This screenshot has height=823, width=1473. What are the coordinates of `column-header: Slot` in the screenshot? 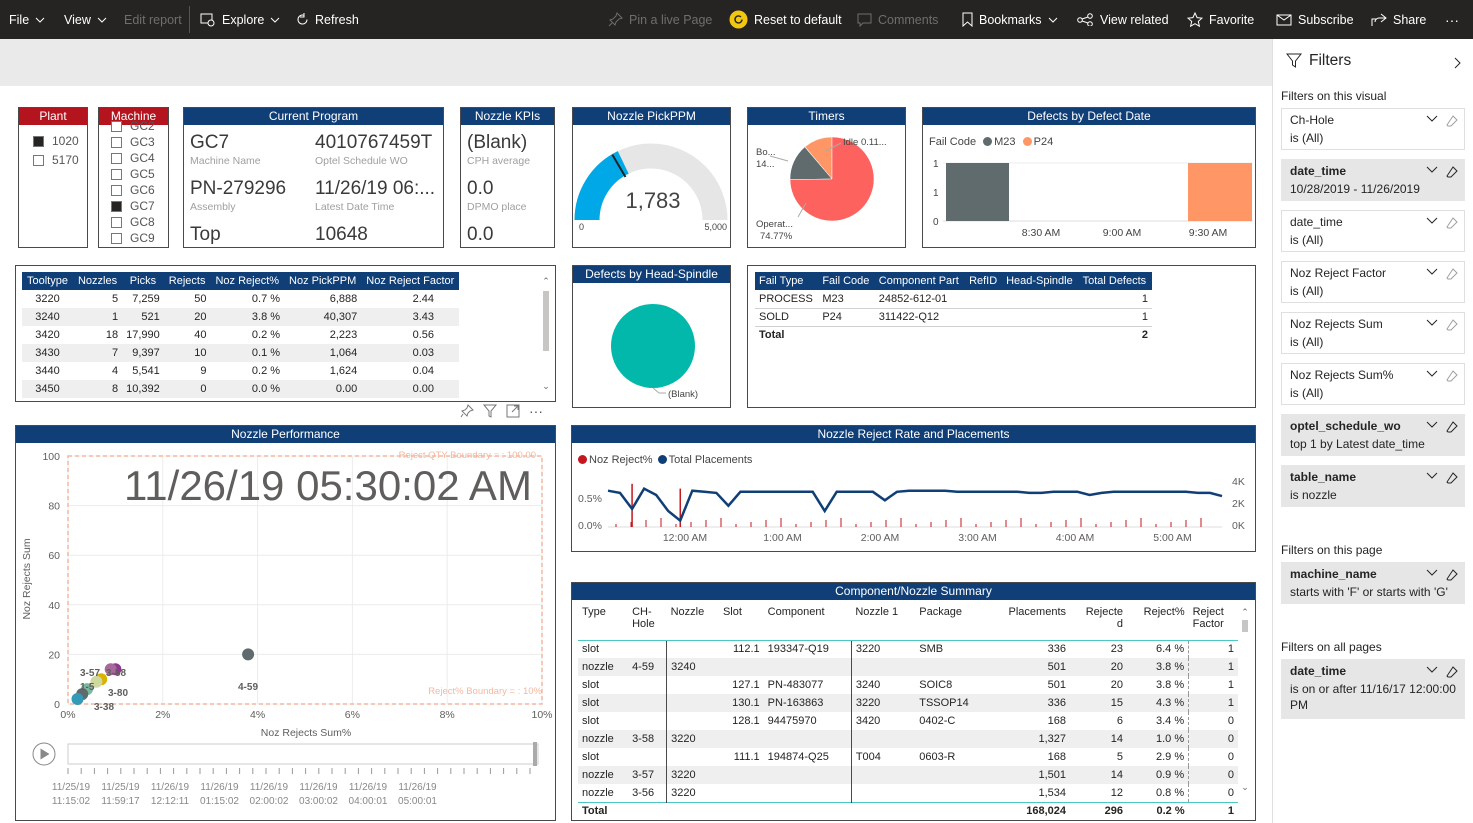 It's located at (741, 621).